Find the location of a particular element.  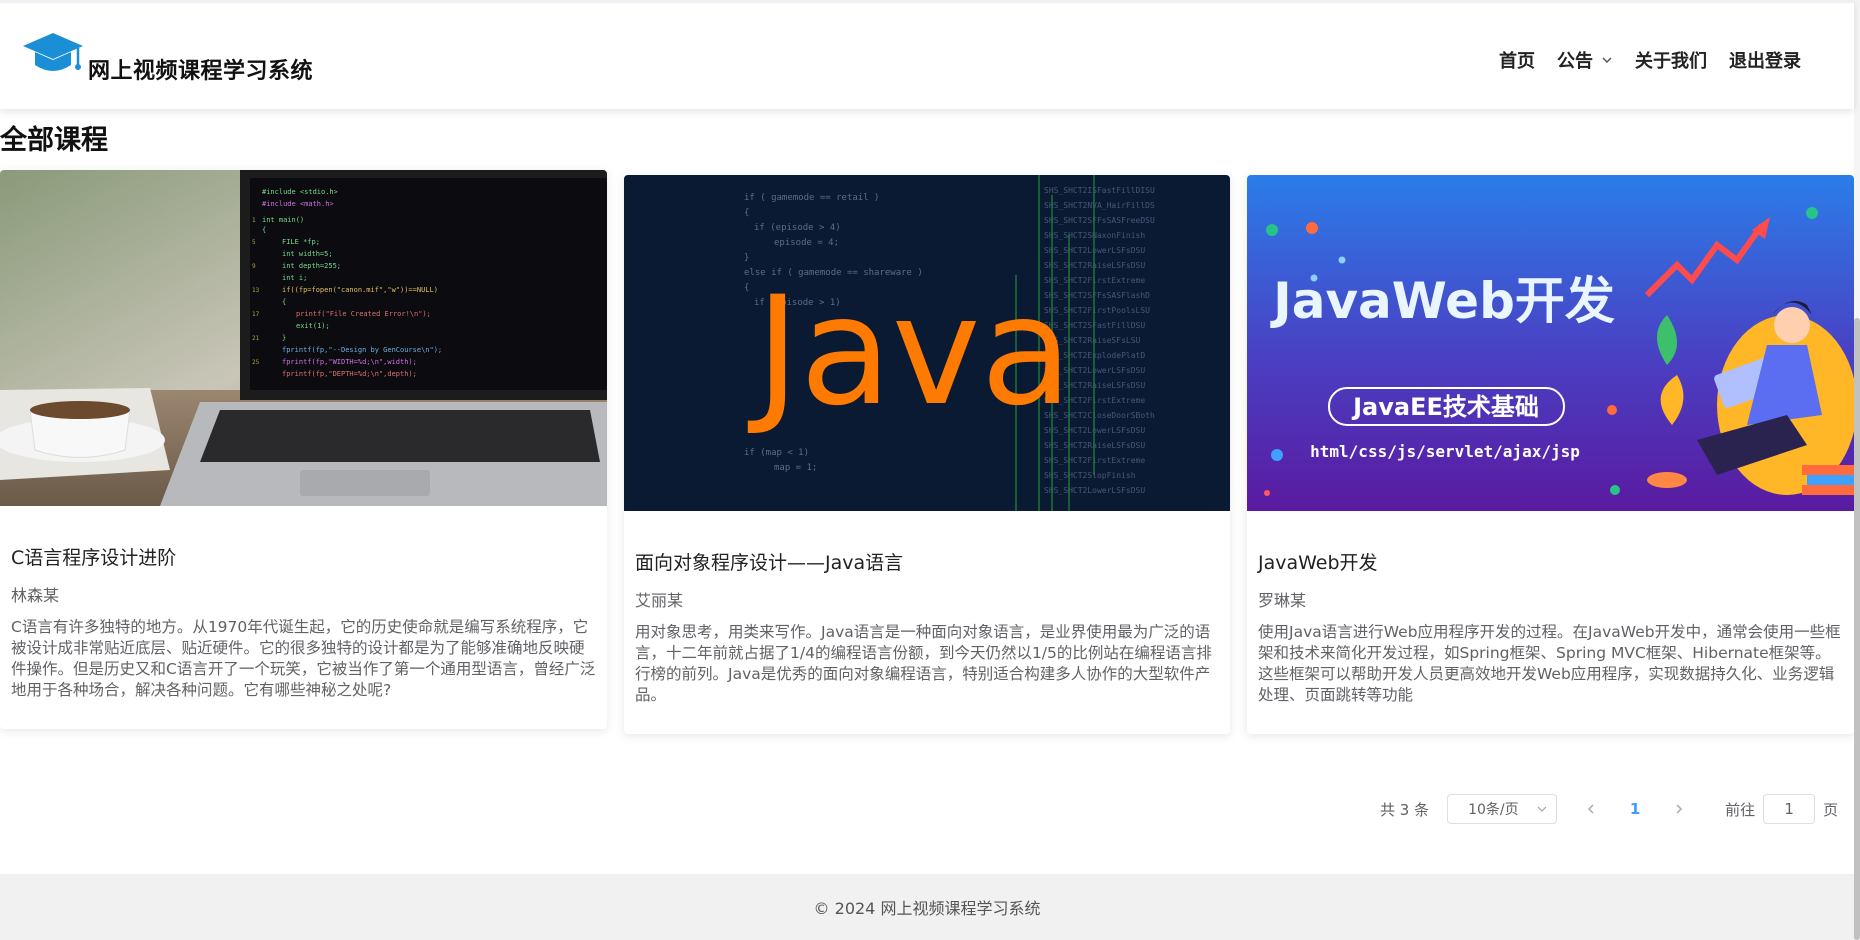

main-nav: 首页 公告 关于我们 退出登录 is located at coordinates (1650, 60).